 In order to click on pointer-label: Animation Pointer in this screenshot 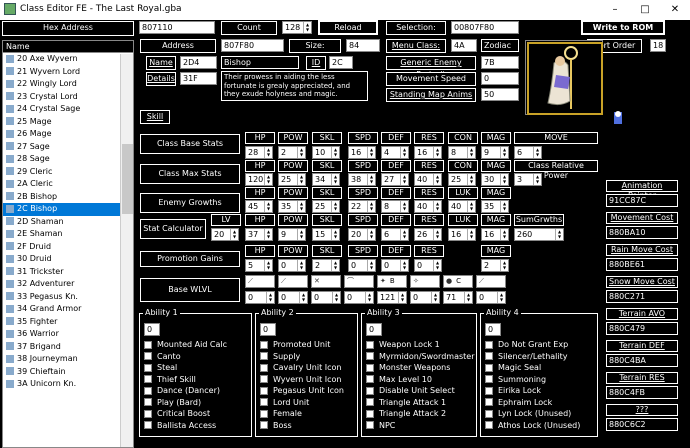, I will do `click(642, 190)`.